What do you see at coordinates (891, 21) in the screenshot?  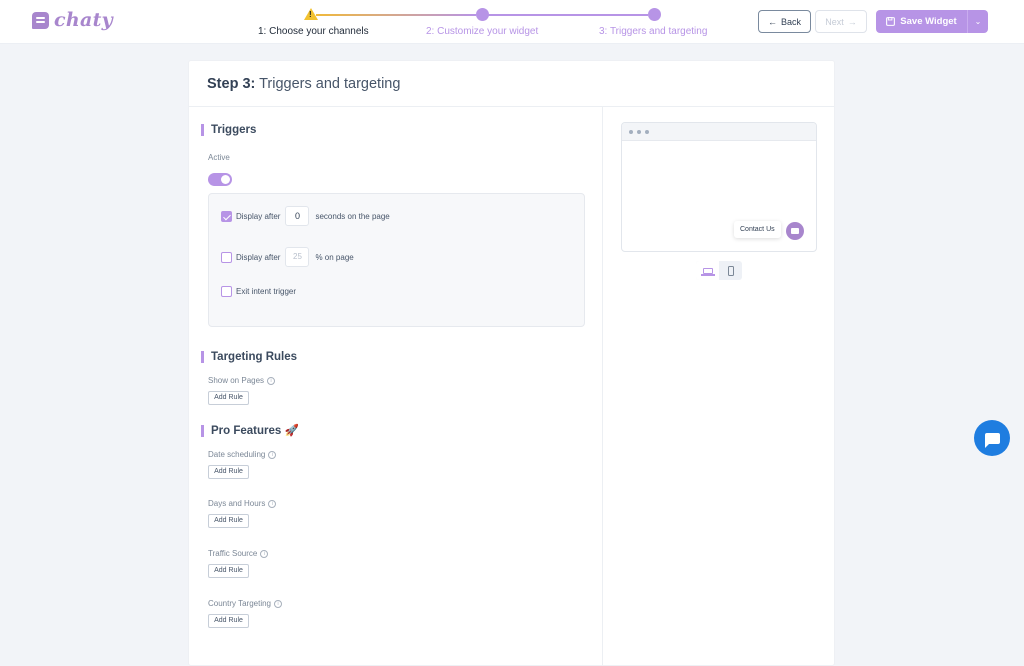 I see `floppy-disk-icon` at bounding box center [891, 21].